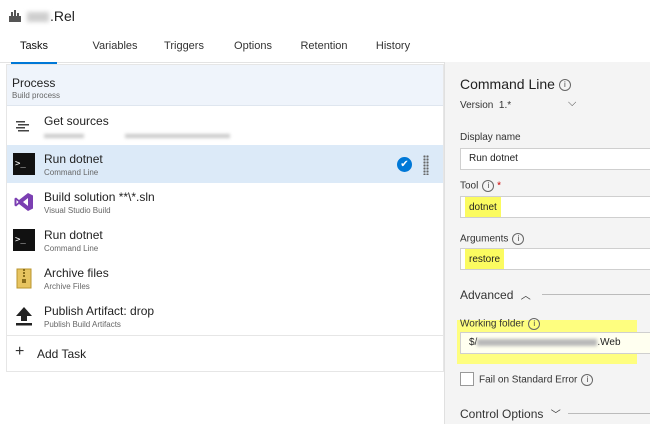 This screenshot has height=424, width=650. I want to click on check-icon: ✔, so click(404, 164).